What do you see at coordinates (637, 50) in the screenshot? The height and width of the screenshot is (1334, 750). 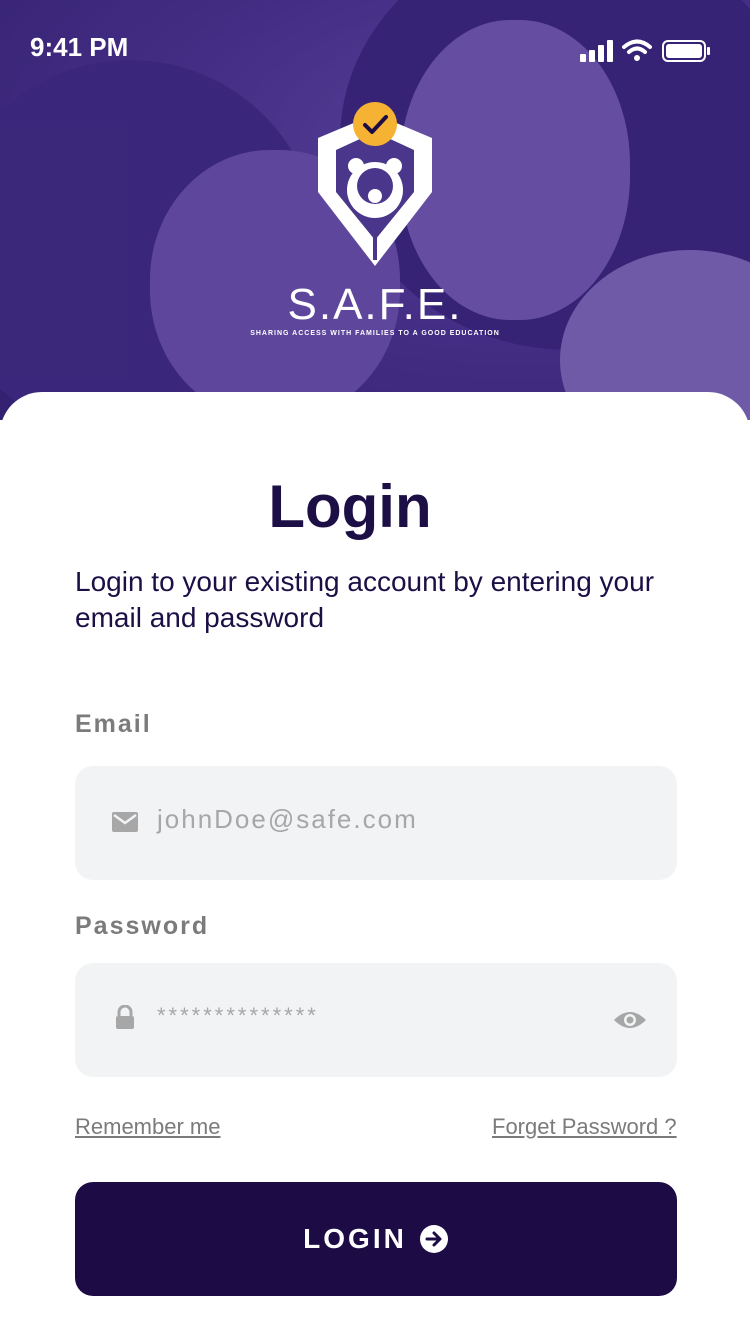 I see `wifi-icon` at bounding box center [637, 50].